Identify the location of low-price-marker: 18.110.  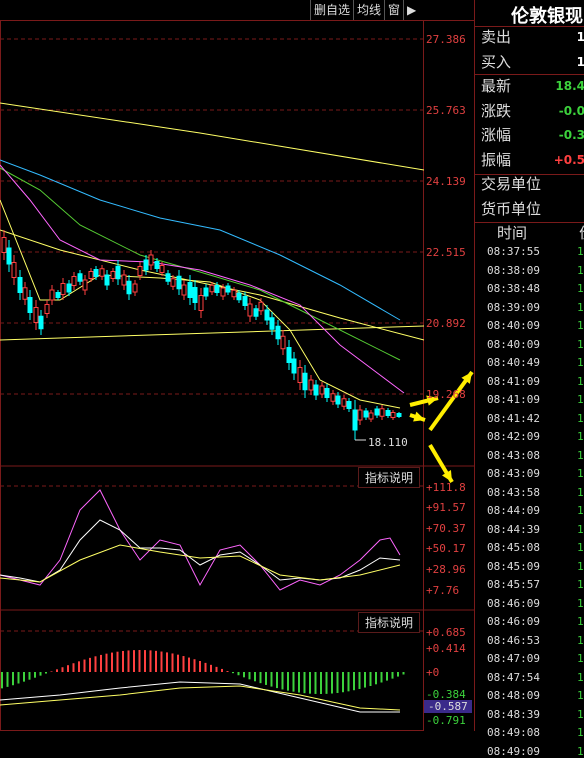
(388, 442).